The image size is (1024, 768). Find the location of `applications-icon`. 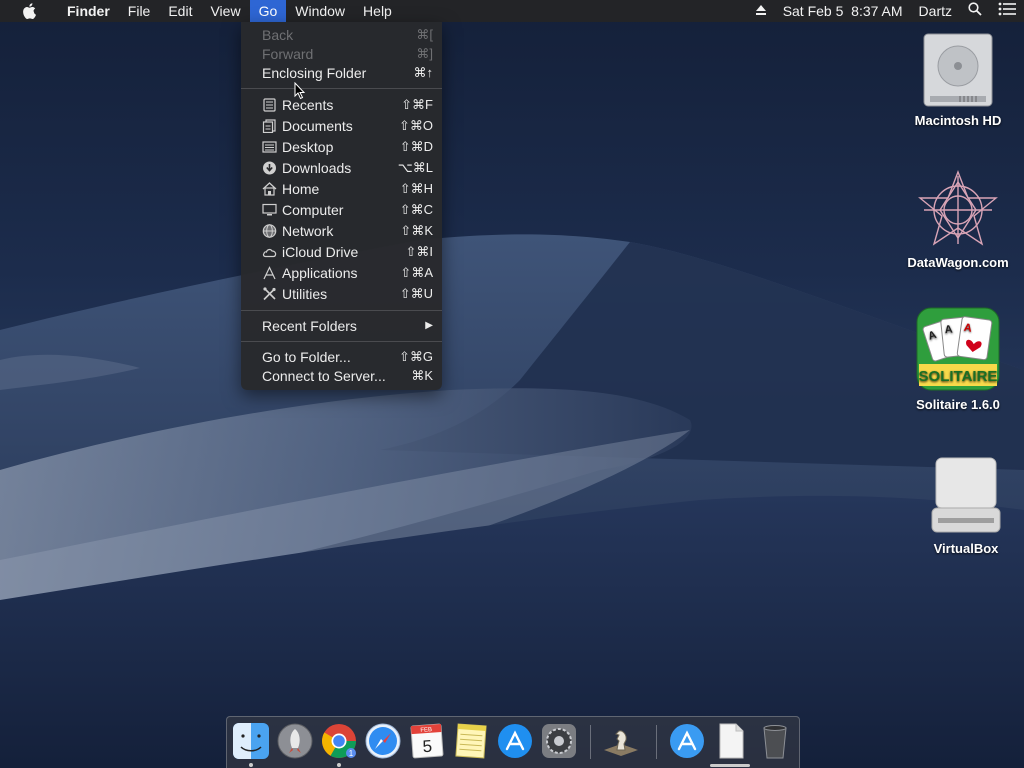

applications-icon is located at coordinates (269, 273).